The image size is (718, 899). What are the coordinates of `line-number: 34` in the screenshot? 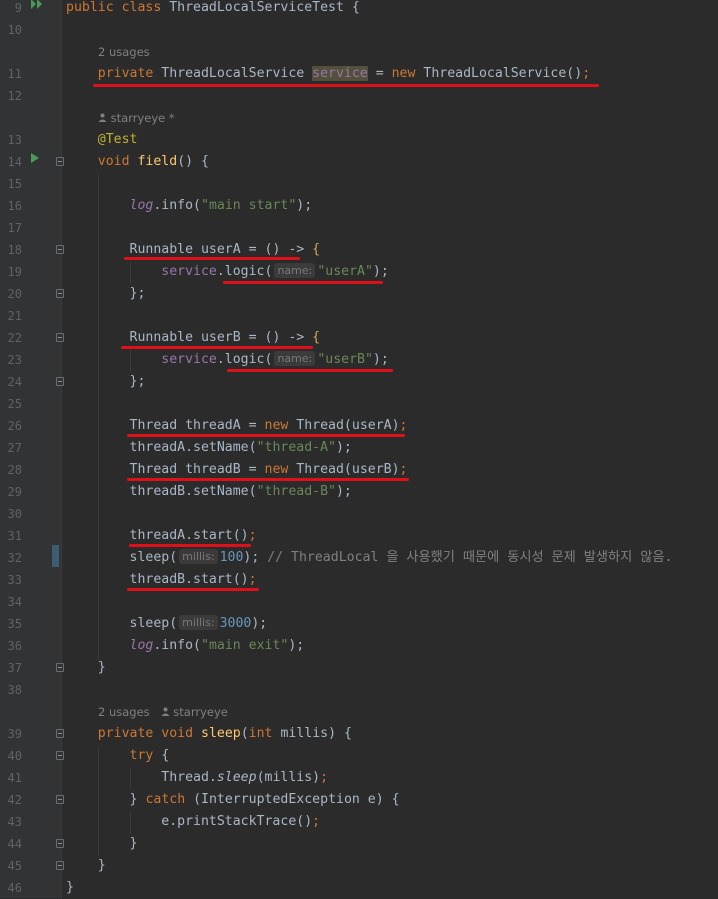 It's located at (14, 602).